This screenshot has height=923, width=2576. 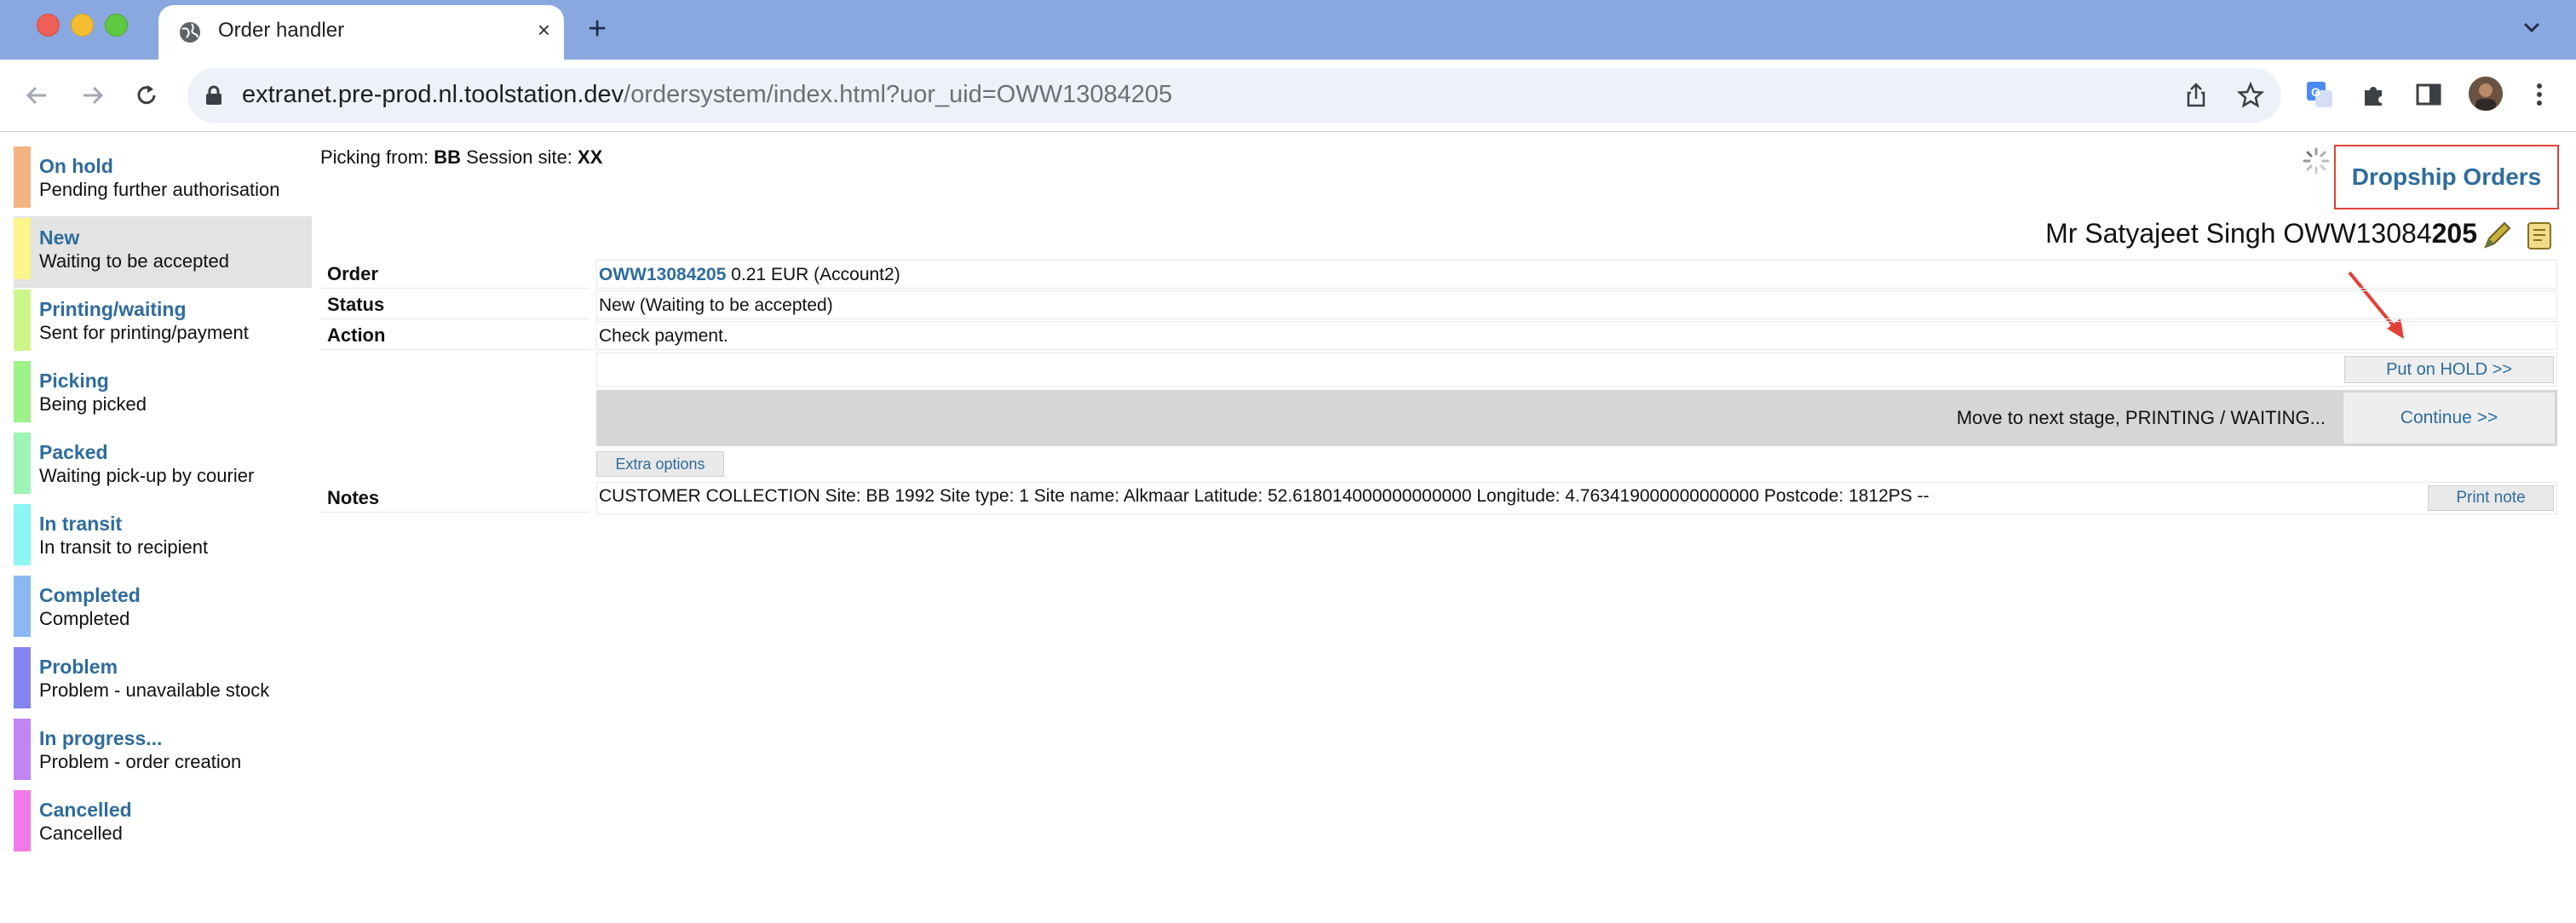 I want to click on action-row-value: Check payment., so click(x=1577, y=335).